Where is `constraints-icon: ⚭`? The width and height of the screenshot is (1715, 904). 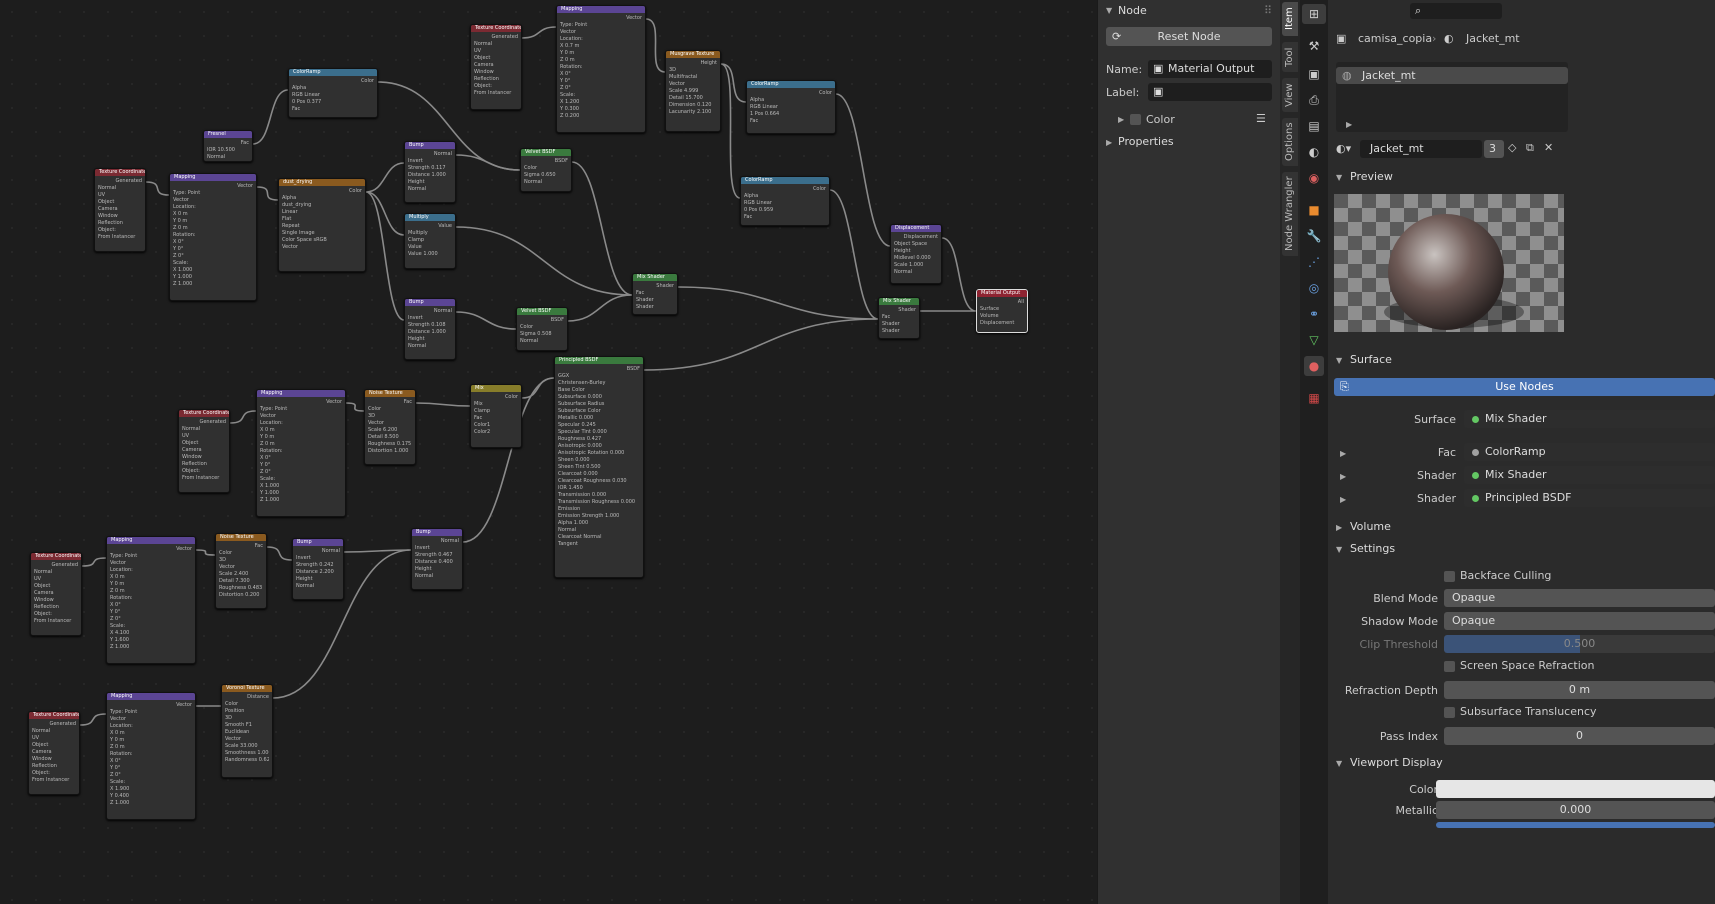 constraints-icon: ⚭ is located at coordinates (1314, 314).